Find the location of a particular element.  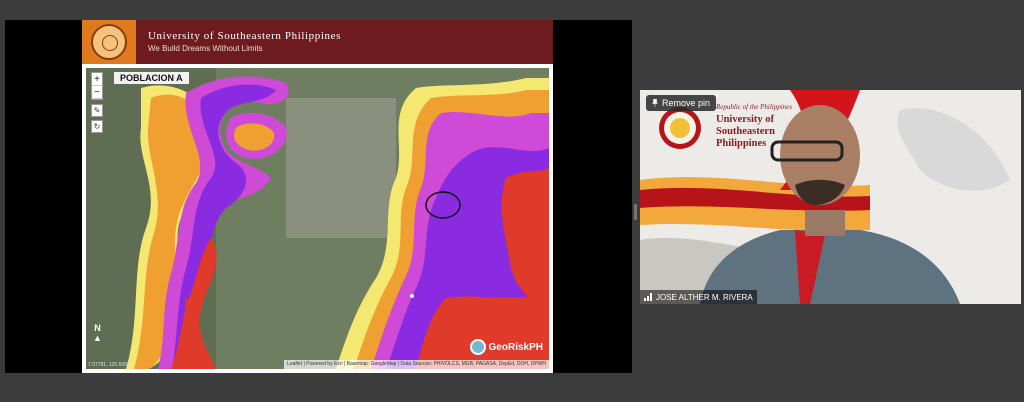

participant-name: JOSE ALTHER M. RIVERA is located at coordinates (704, 297).